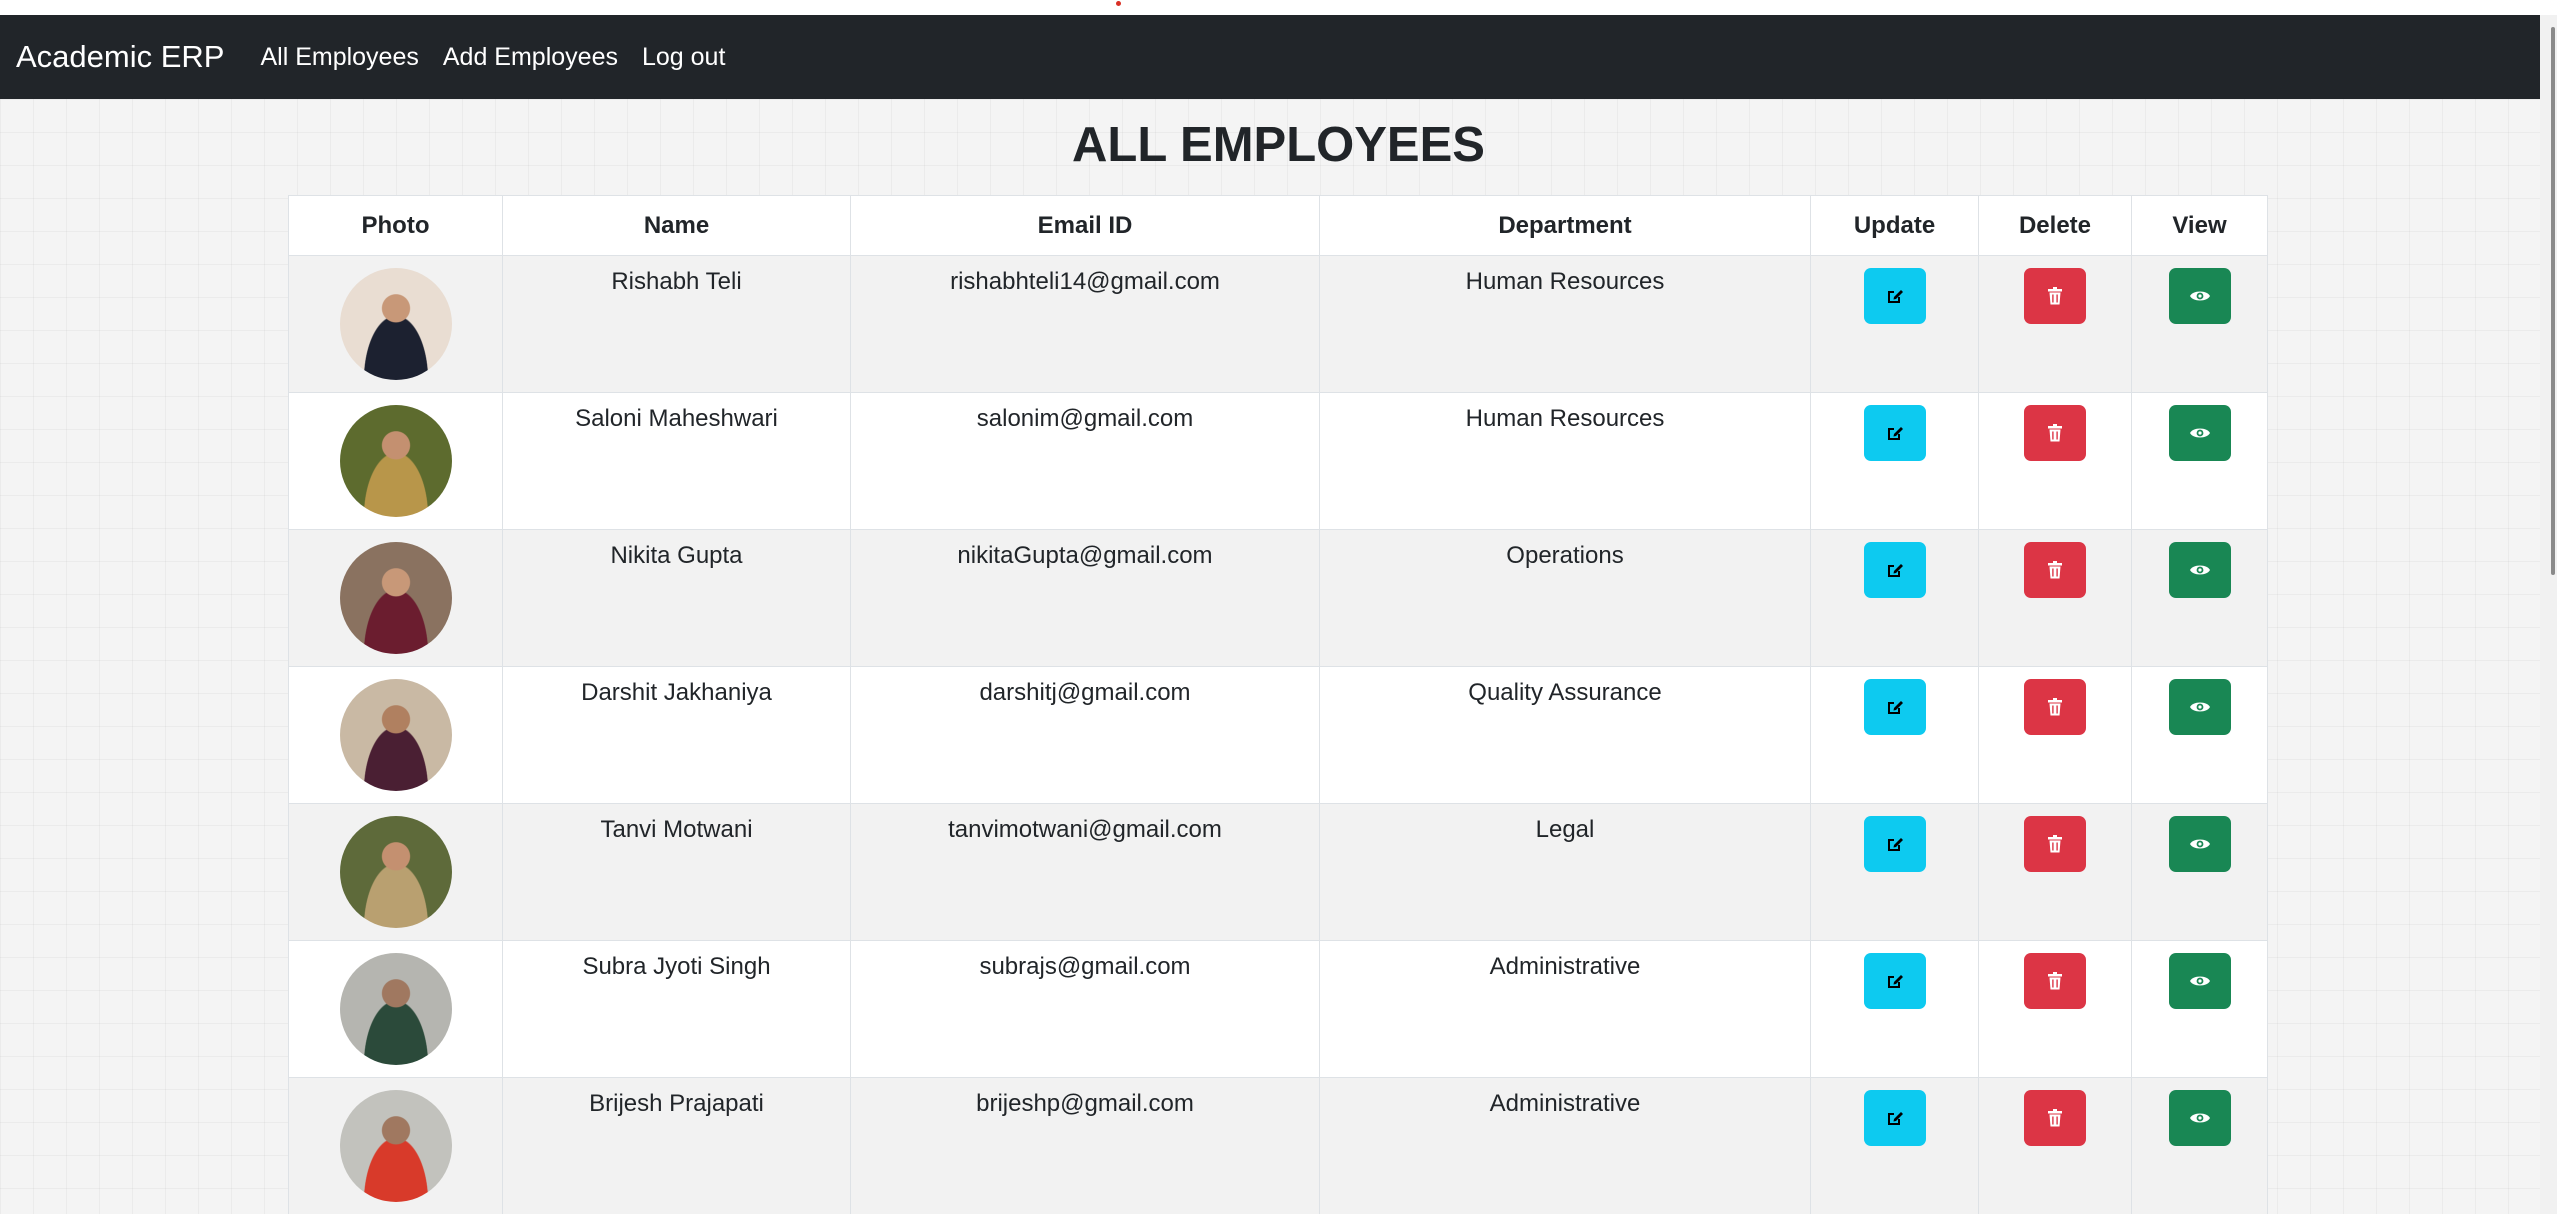 This screenshot has width=2557, height=1214. What do you see at coordinates (530, 57) in the screenshot?
I see `nav-link-add-employees: Add Employees` at bounding box center [530, 57].